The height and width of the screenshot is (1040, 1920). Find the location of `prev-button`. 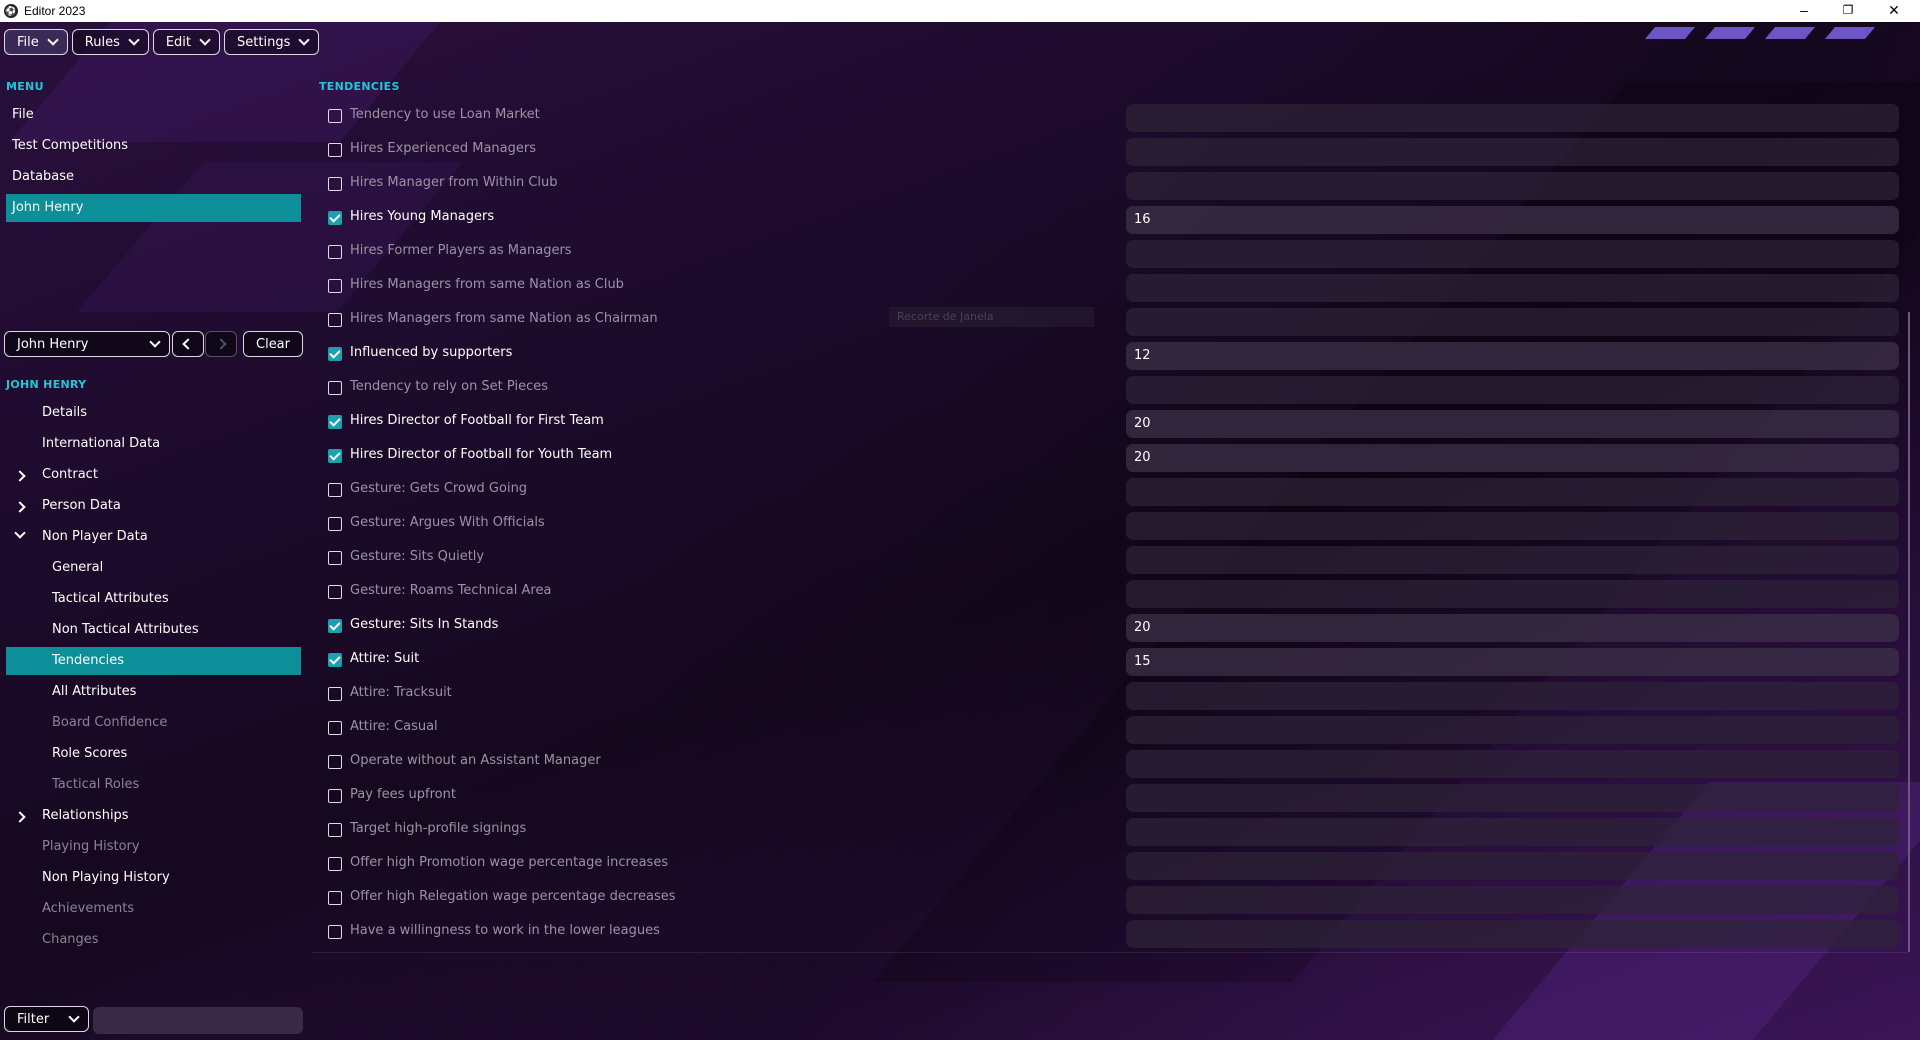

prev-button is located at coordinates (188, 344).